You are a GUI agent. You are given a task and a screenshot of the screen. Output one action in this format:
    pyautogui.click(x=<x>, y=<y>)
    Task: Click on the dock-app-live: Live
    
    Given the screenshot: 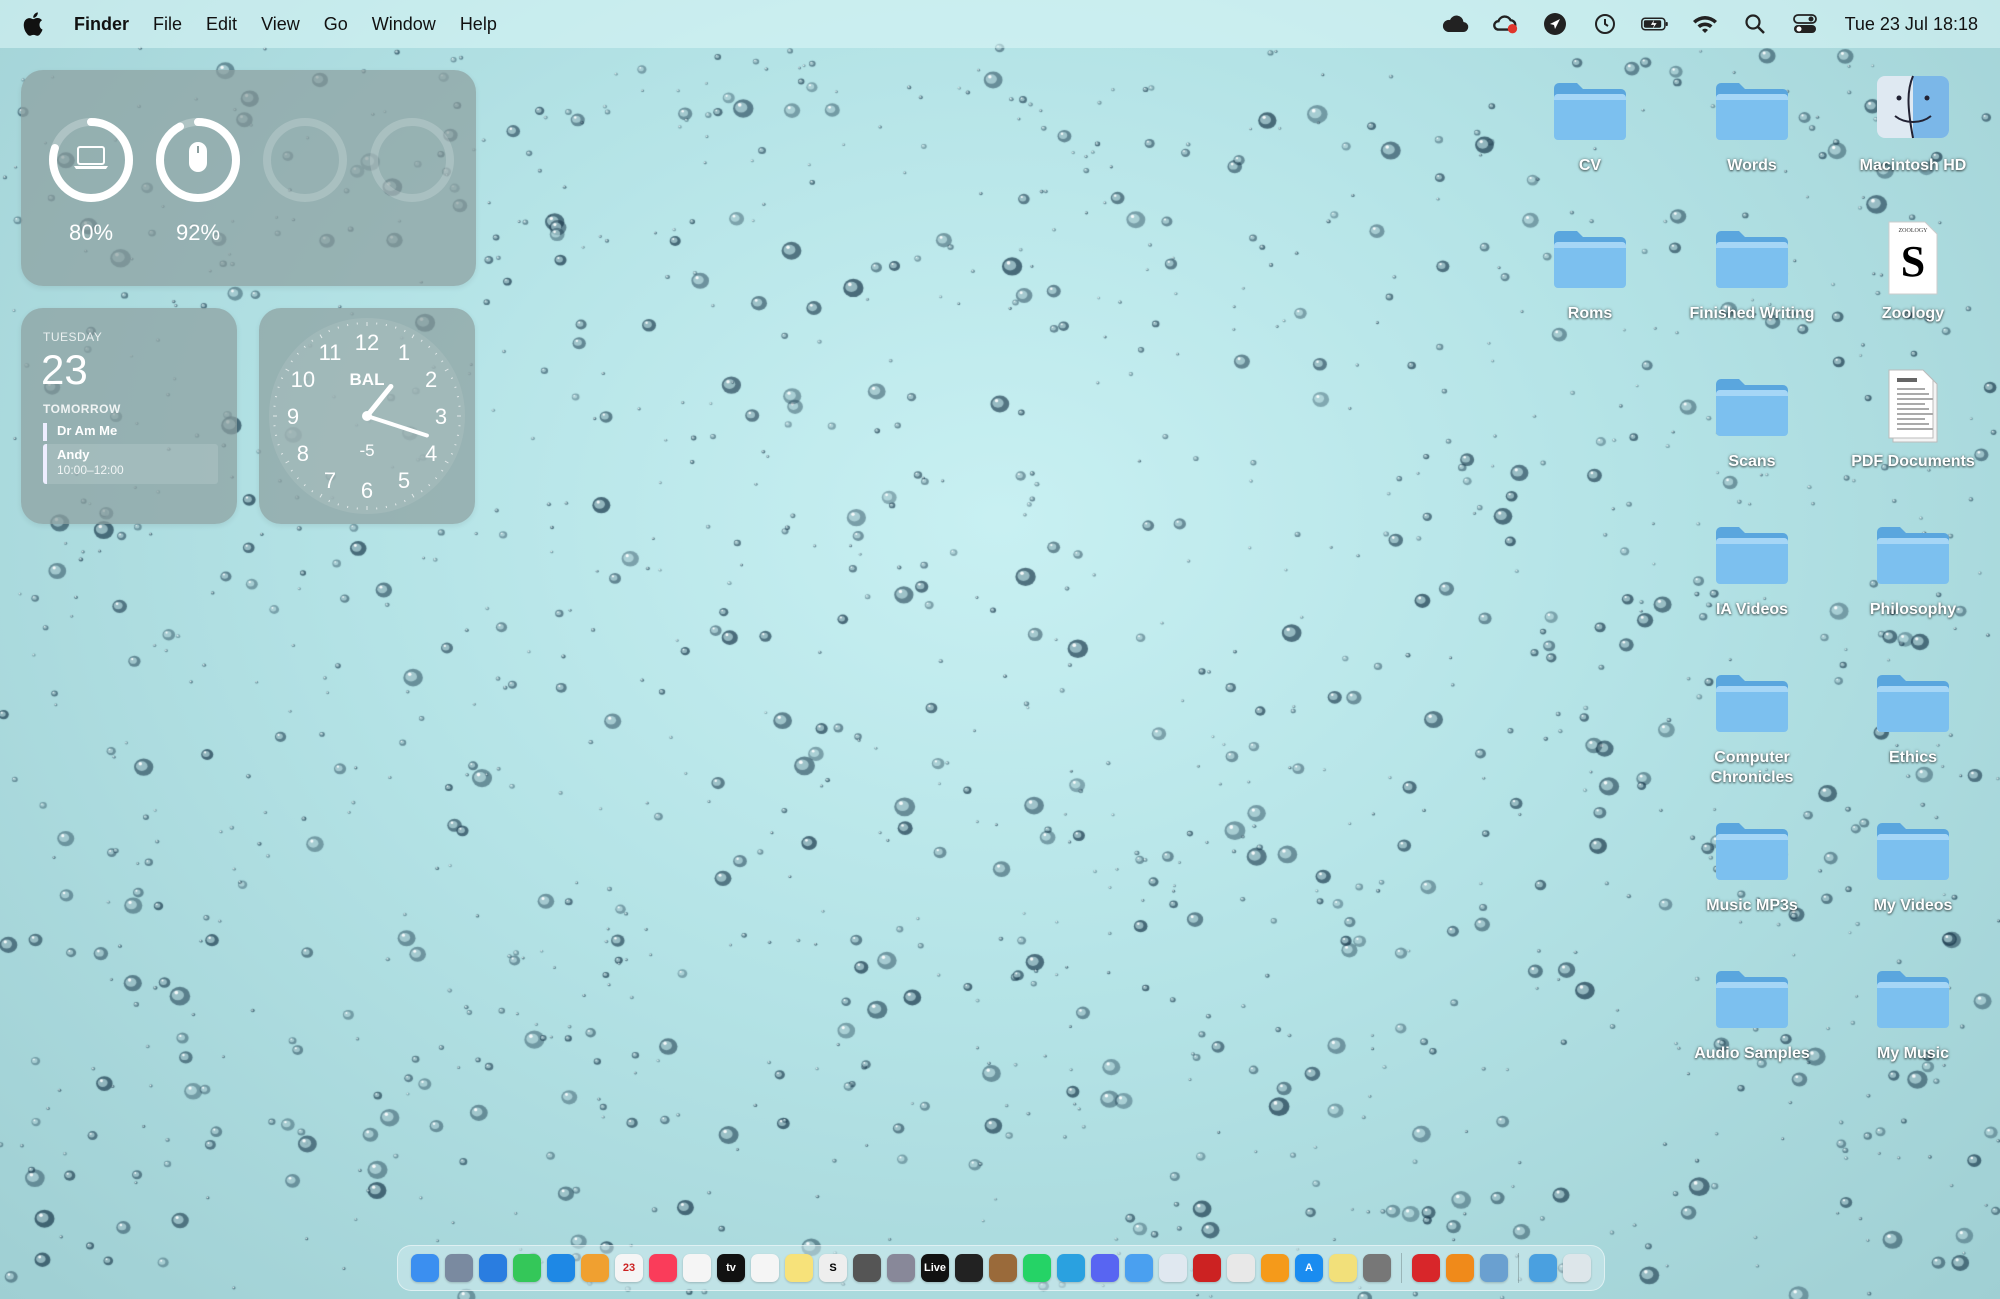 What is the action you would take?
    pyautogui.click(x=935, y=1268)
    